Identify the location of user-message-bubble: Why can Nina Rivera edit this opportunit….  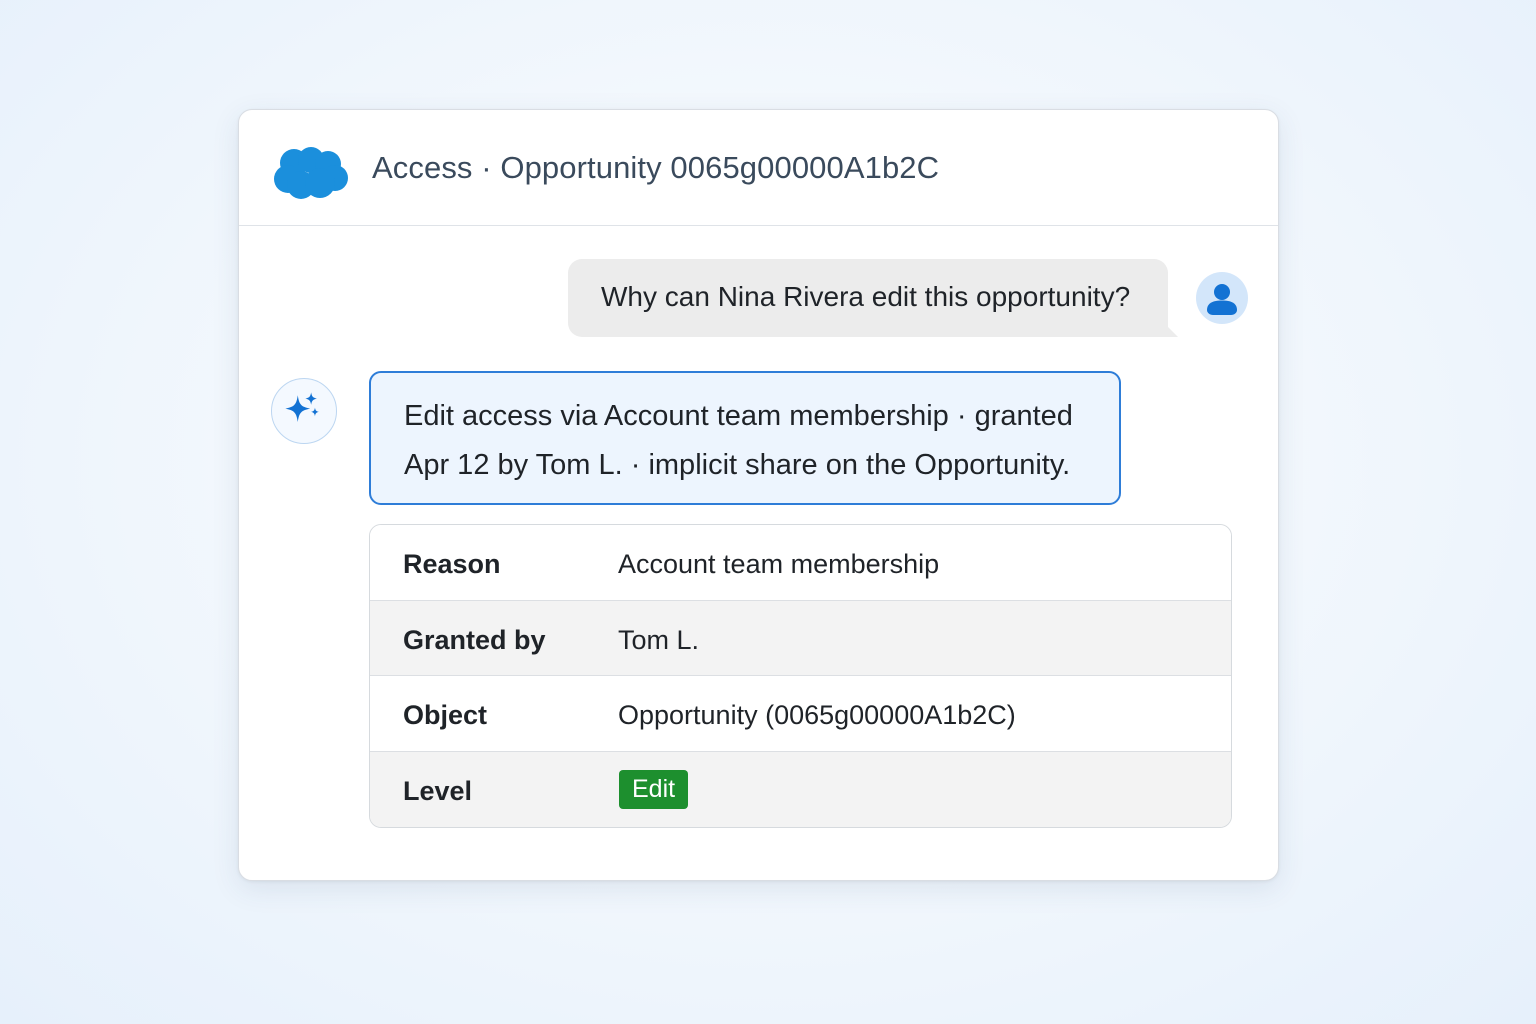
(873, 298).